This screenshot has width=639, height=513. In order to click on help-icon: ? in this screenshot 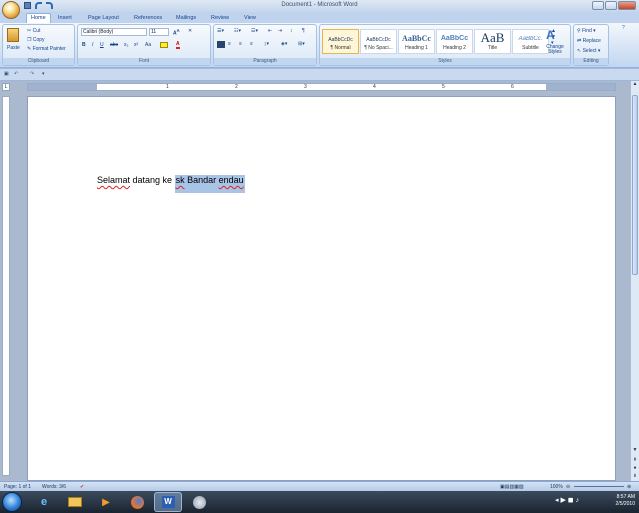, I will do `click(623, 28)`.